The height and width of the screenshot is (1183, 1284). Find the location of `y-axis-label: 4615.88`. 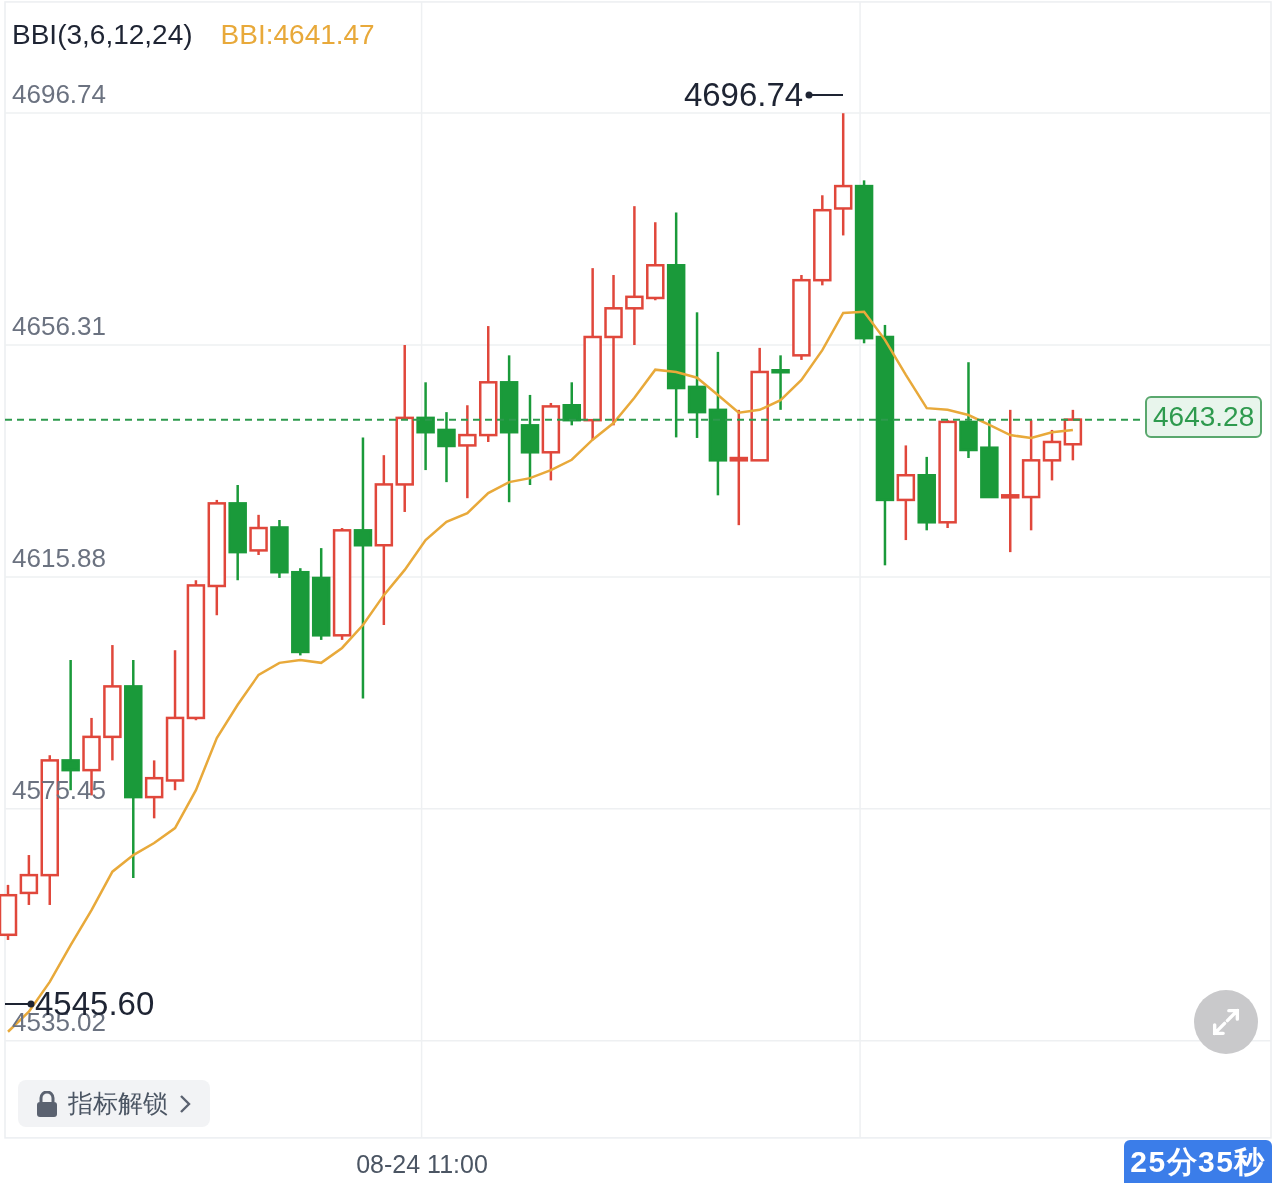

y-axis-label: 4615.88 is located at coordinates (59, 557).